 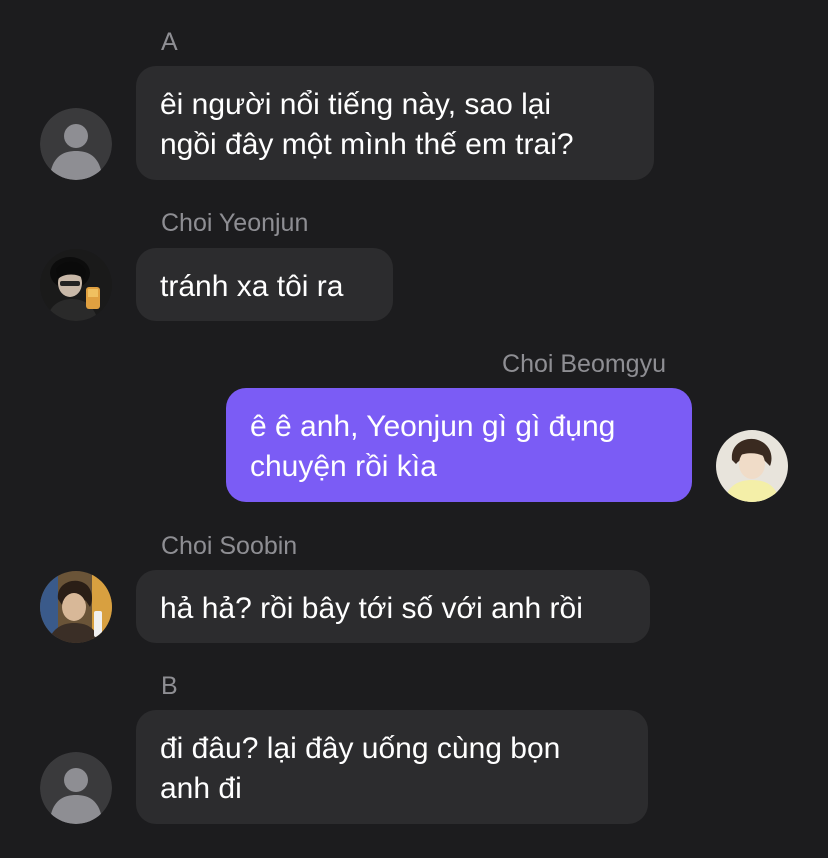 I want to click on sender-name: Choi Soobin, so click(x=229, y=546).